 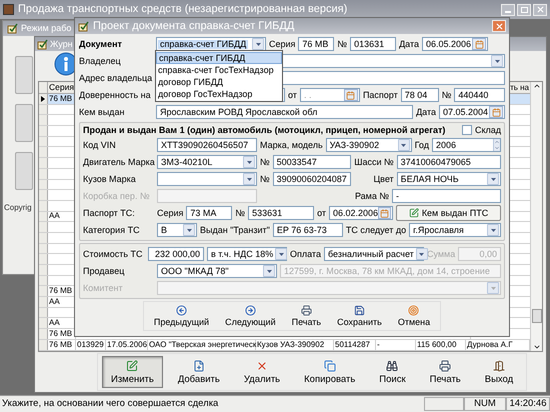 What do you see at coordinates (103, 288) in the screenshot?
I see `field-label: Комитент` at bounding box center [103, 288].